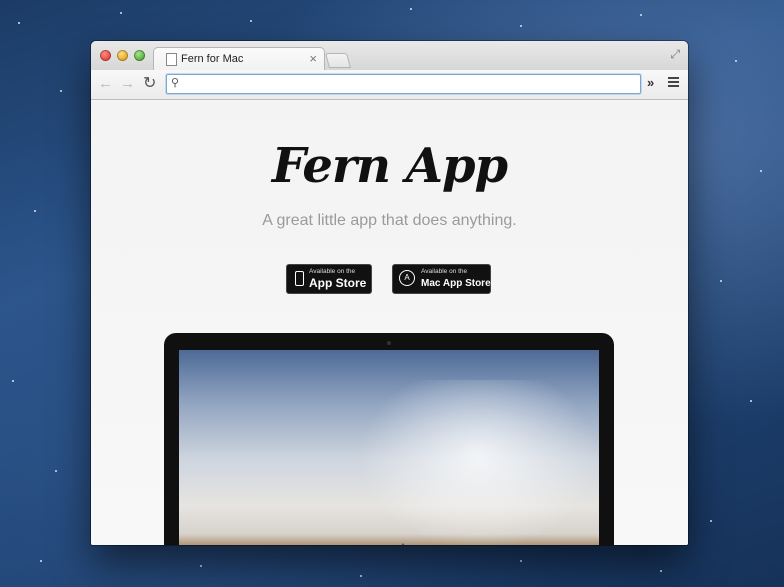 Image resolution: width=784 pixels, height=587 pixels. I want to click on address-input, so click(412, 84).